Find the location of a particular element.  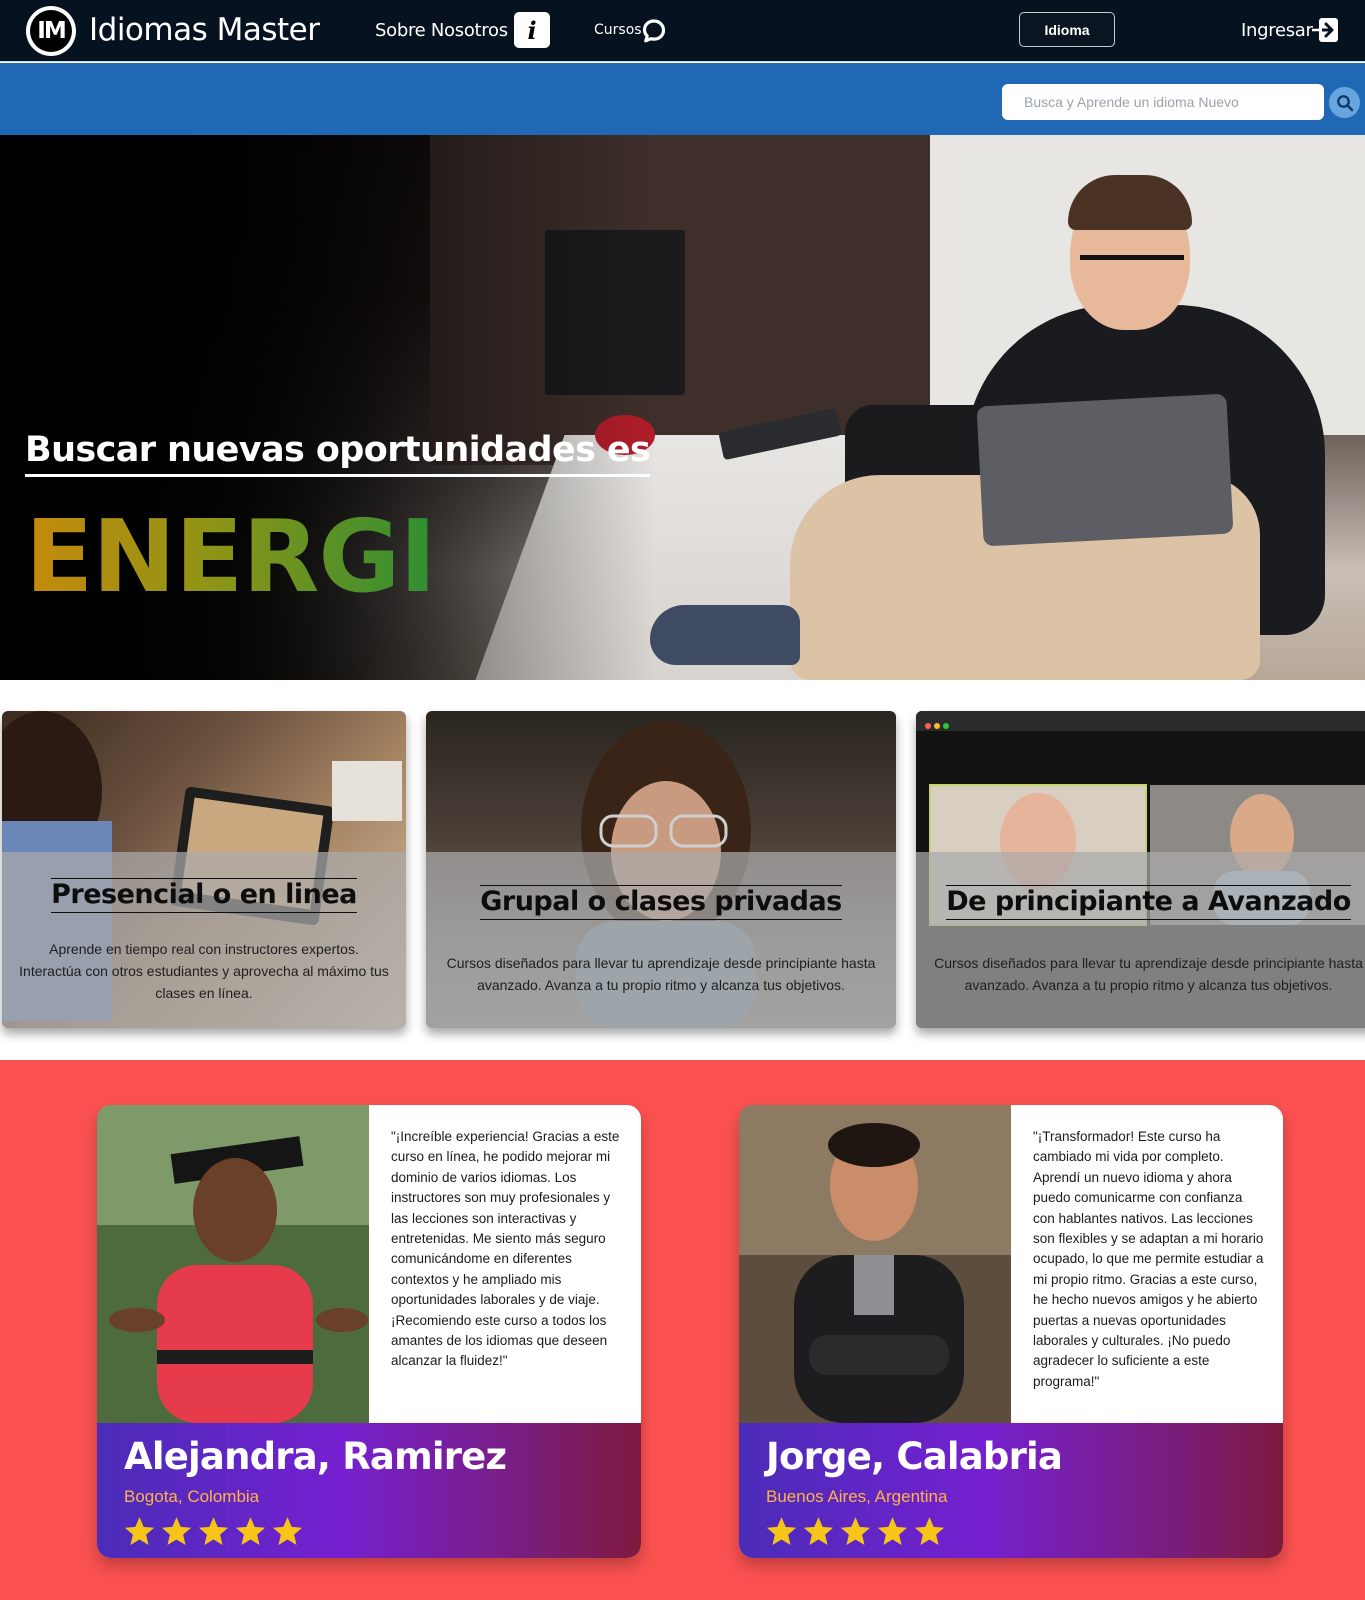

card-title-text: Grupal o clases privadas is located at coordinates (661, 902).